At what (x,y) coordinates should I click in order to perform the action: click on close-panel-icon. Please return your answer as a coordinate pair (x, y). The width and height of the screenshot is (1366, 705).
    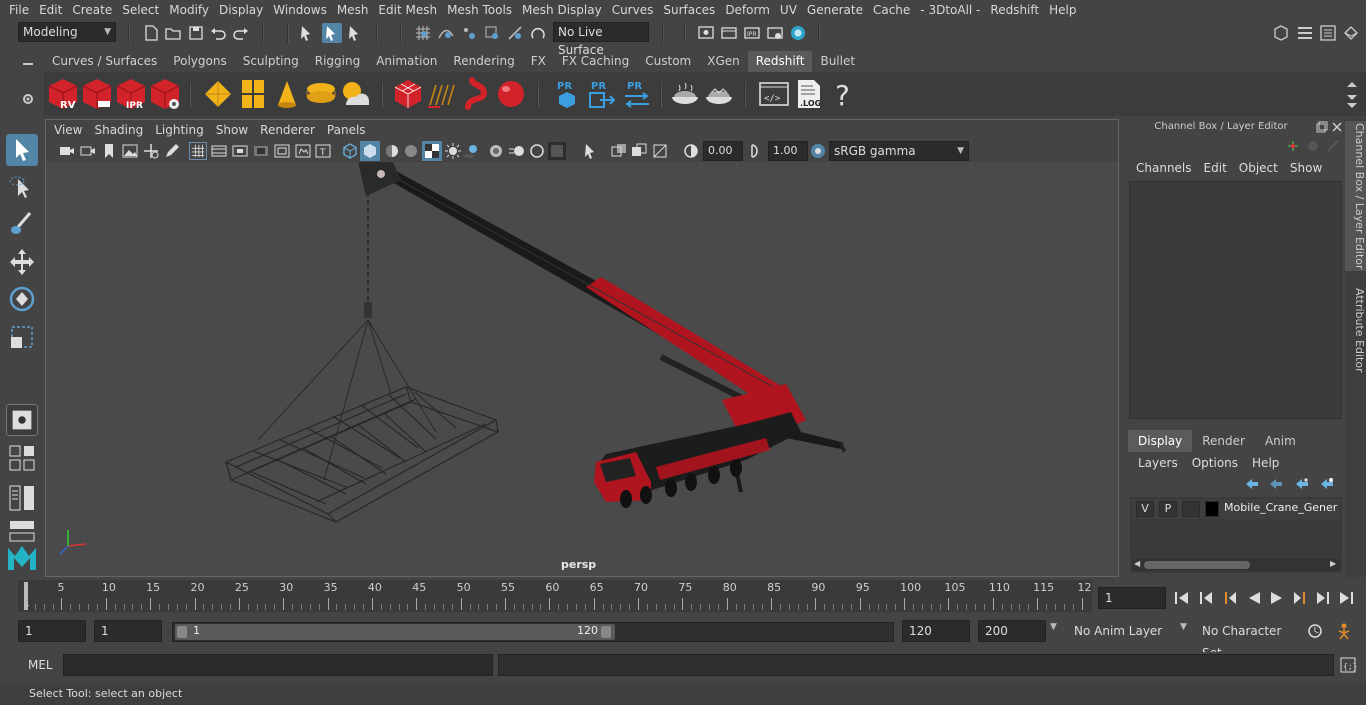
    Looking at the image, I should click on (1337, 127).